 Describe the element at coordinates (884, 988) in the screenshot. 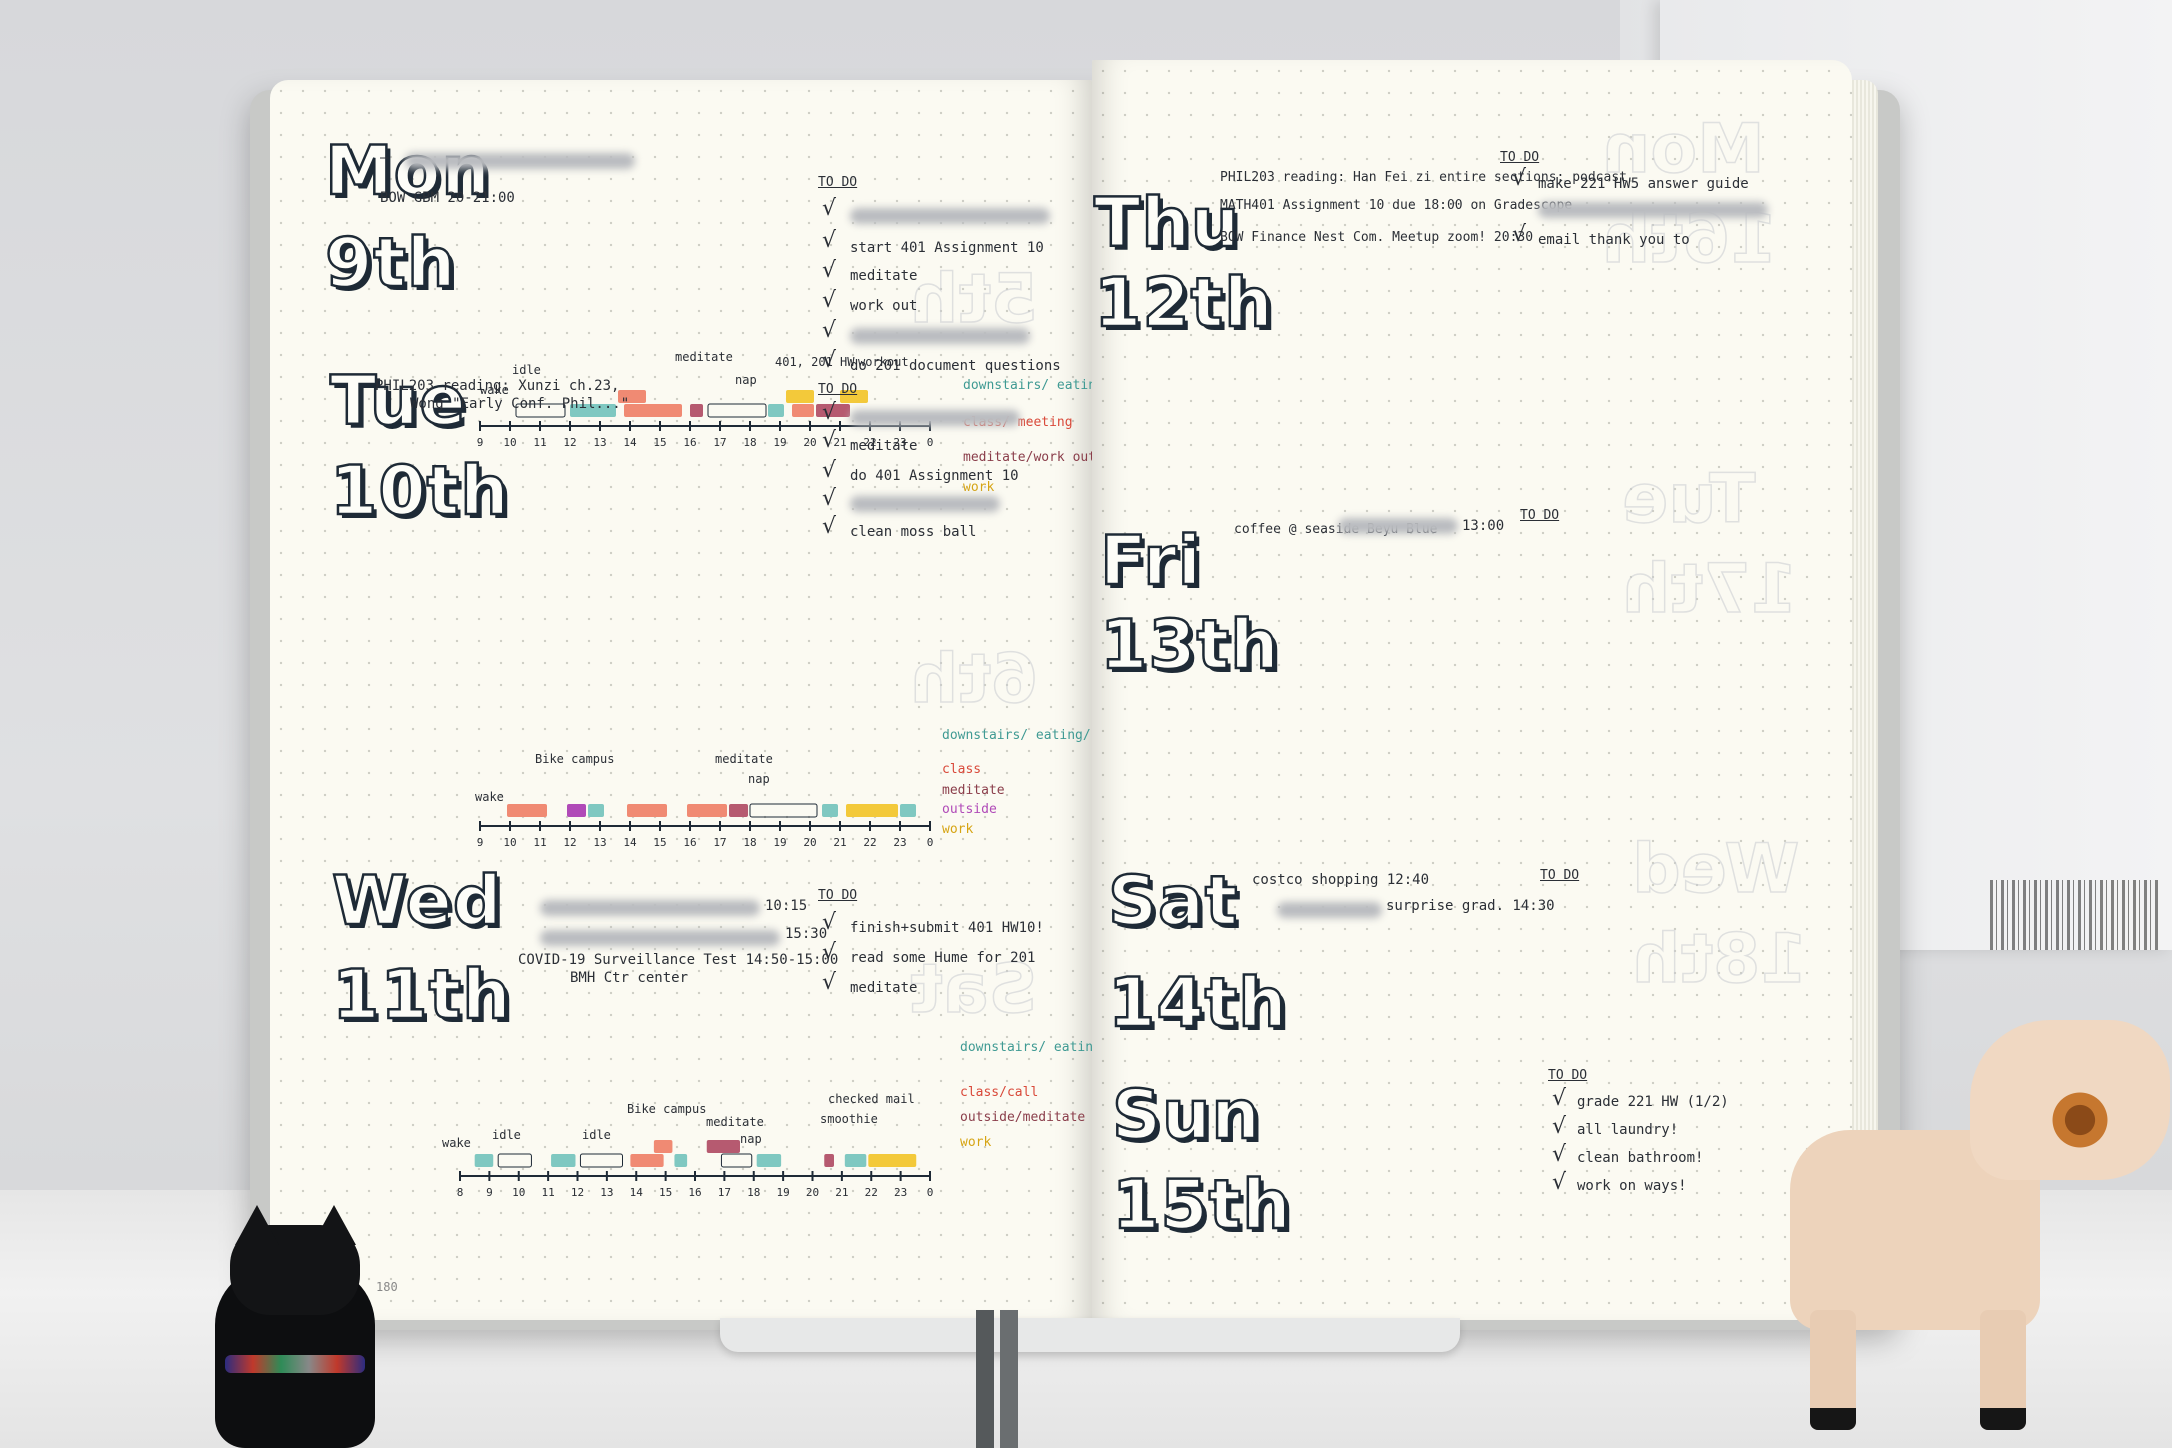

I see `wed-todo: meditate` at that location.